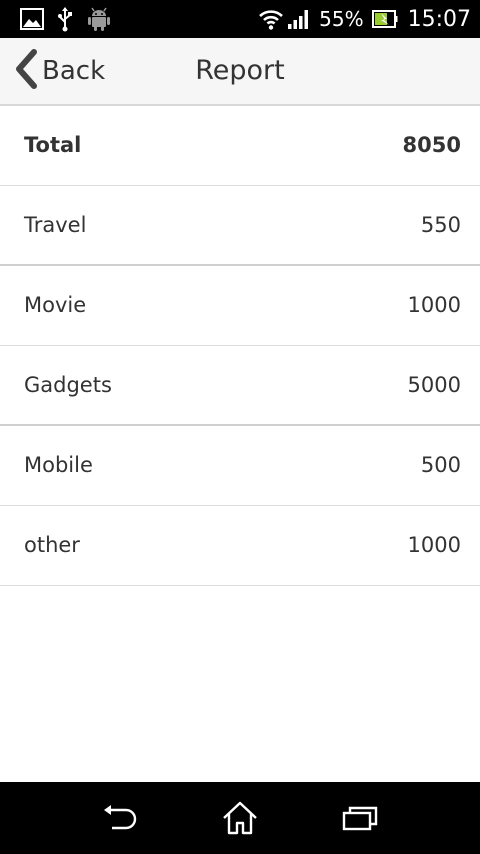  What do you see at coordinates (240, 386) in the screenshot?
I see `list-item: Gadgets 5000` at bounding box center [240, 386].